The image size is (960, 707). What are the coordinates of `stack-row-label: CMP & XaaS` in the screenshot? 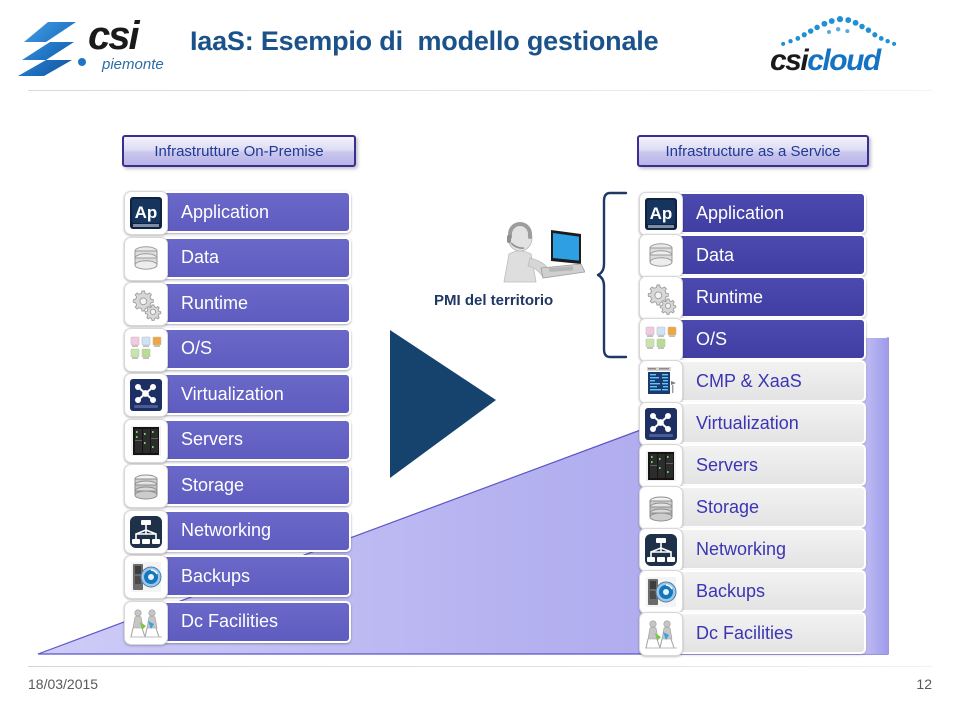 It's located at (749, 380).